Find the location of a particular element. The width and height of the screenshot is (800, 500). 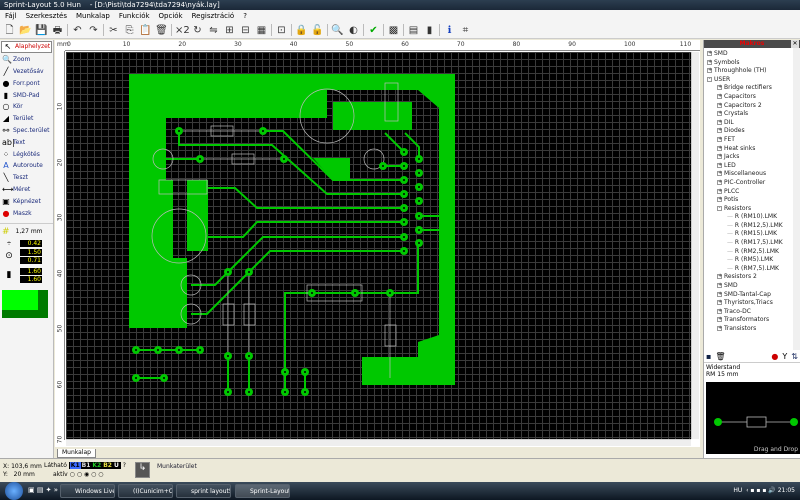

tree-item: + LED is located at coordinates (752, 166).